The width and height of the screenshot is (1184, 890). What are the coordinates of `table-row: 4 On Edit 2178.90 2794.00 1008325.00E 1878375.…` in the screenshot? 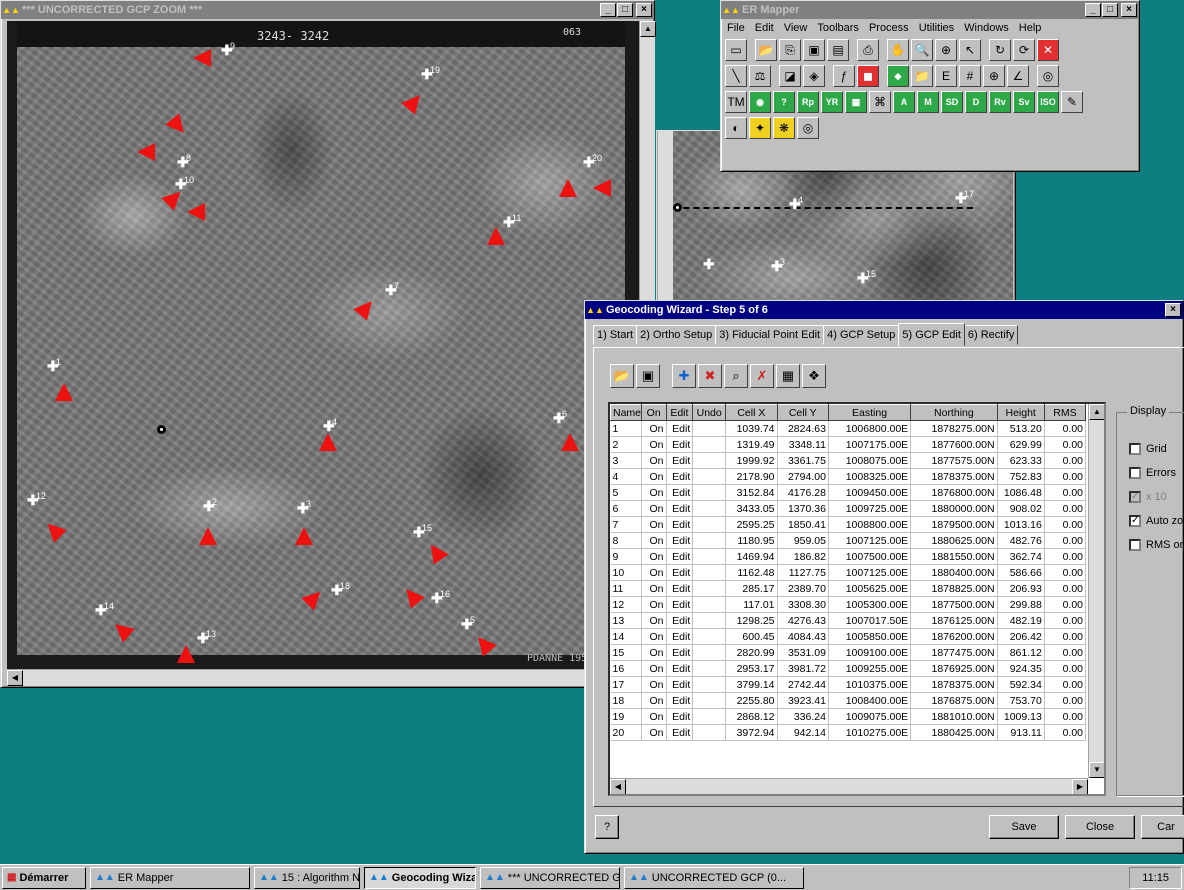 It's located at (848, 476).